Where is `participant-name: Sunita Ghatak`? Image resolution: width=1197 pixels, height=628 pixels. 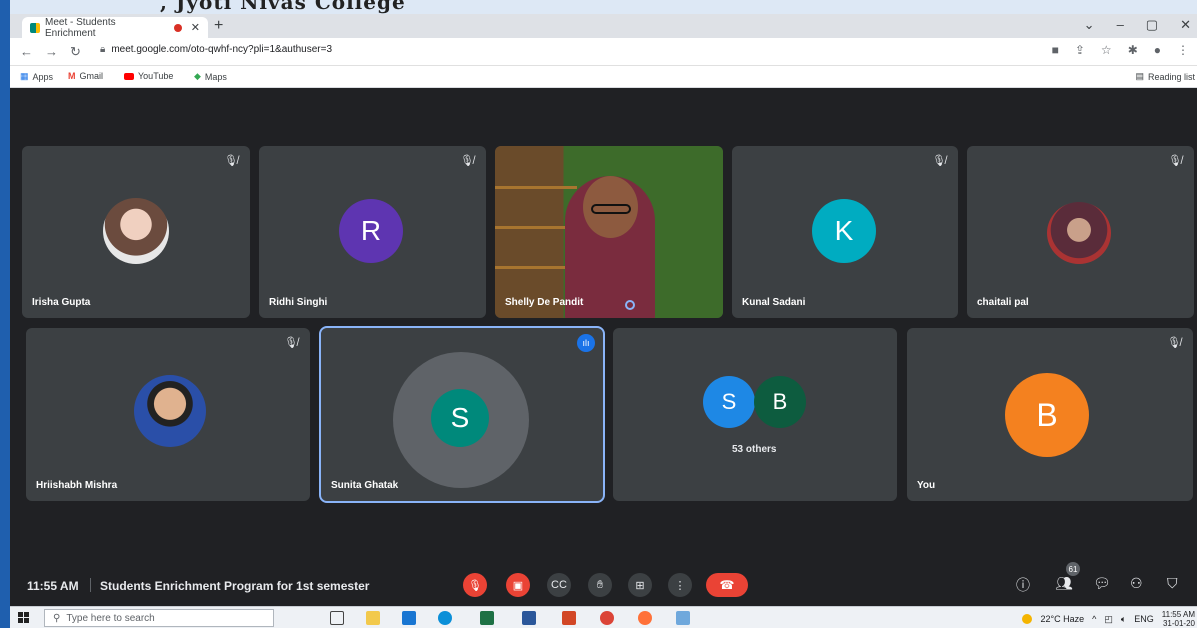 participant-name: Sunita Ghatak is located at coordinates (365, 485).